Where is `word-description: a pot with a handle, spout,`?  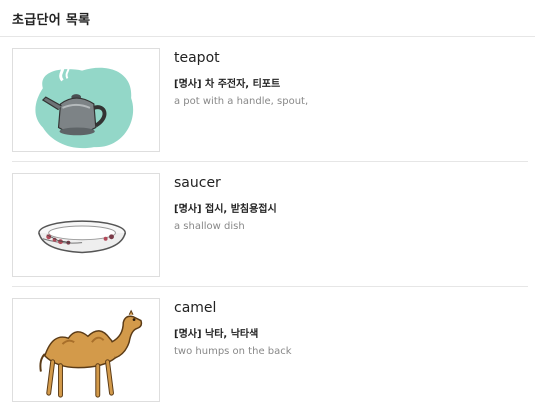
word-description: a pot with a handle, spout, is located at coordinates (241, 101).